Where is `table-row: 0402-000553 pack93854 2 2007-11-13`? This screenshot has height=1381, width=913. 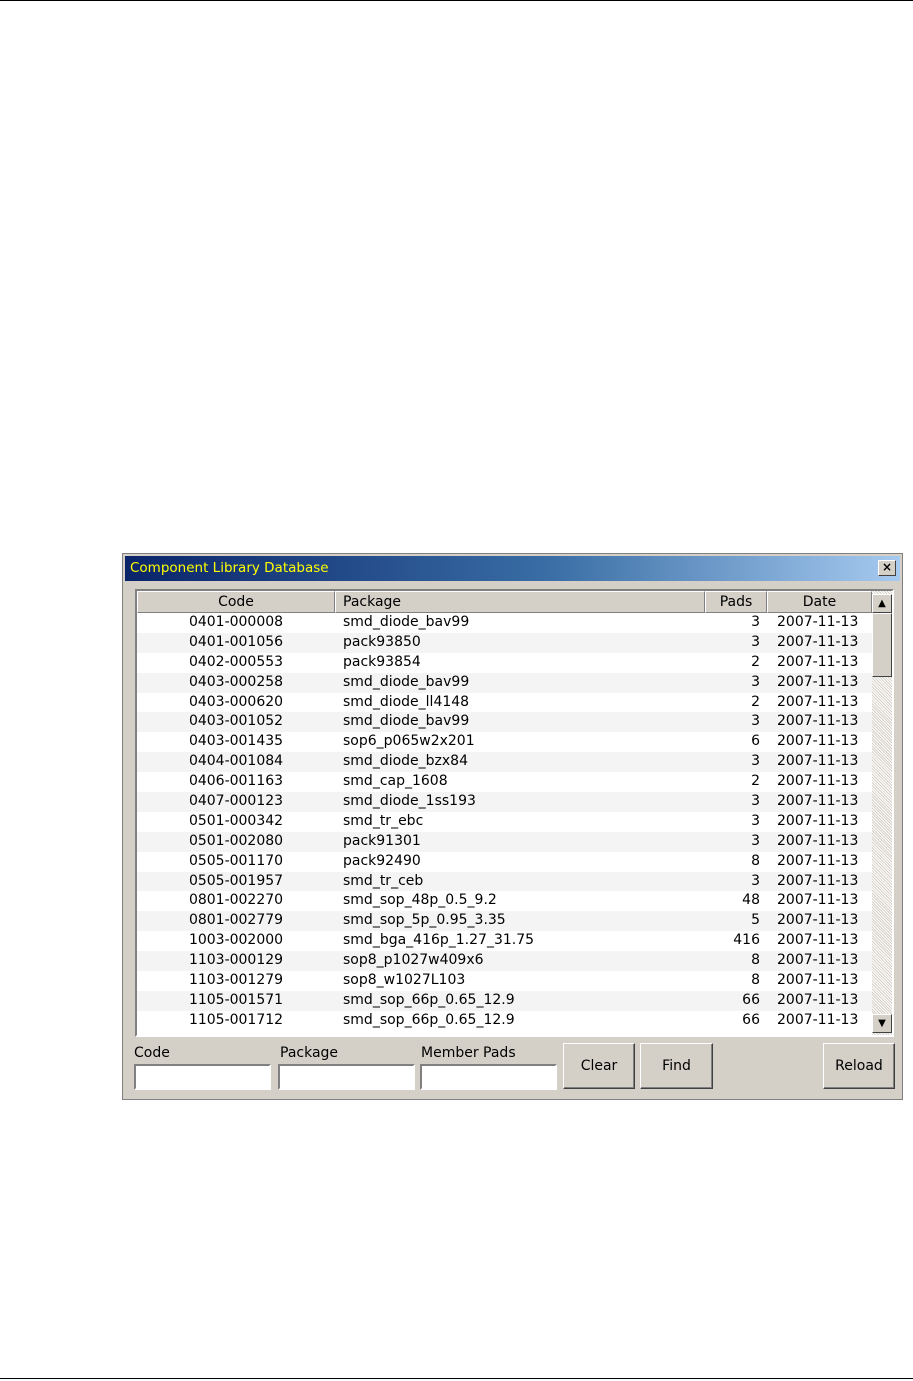 table-row: 0402-000553 pack93854 2 2007-11-13 is located at coordinates (504, 663).